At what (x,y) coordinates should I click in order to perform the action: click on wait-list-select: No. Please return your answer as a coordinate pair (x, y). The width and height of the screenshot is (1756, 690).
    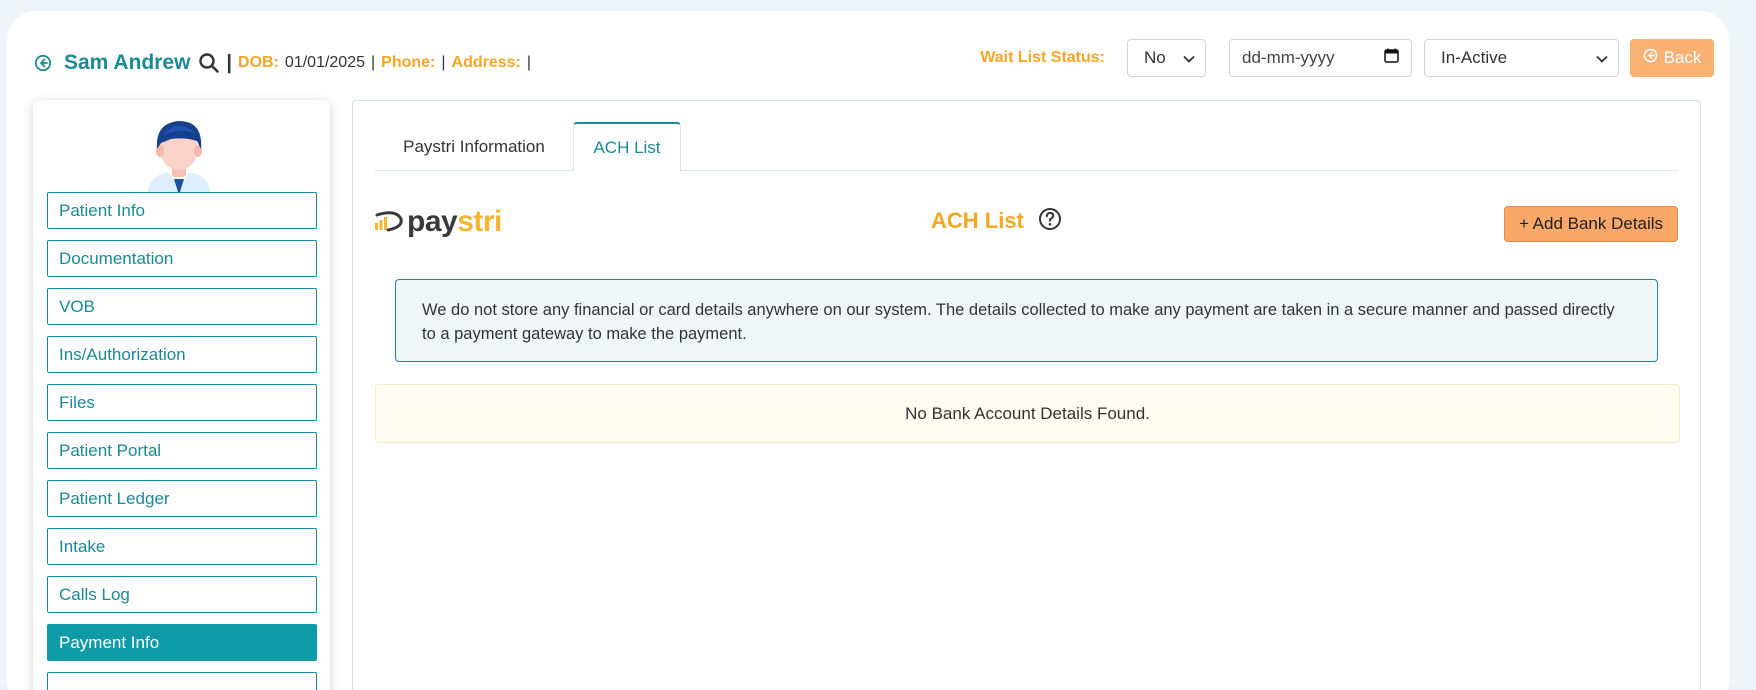
    Looking at the image, I should click on (1166, 58).